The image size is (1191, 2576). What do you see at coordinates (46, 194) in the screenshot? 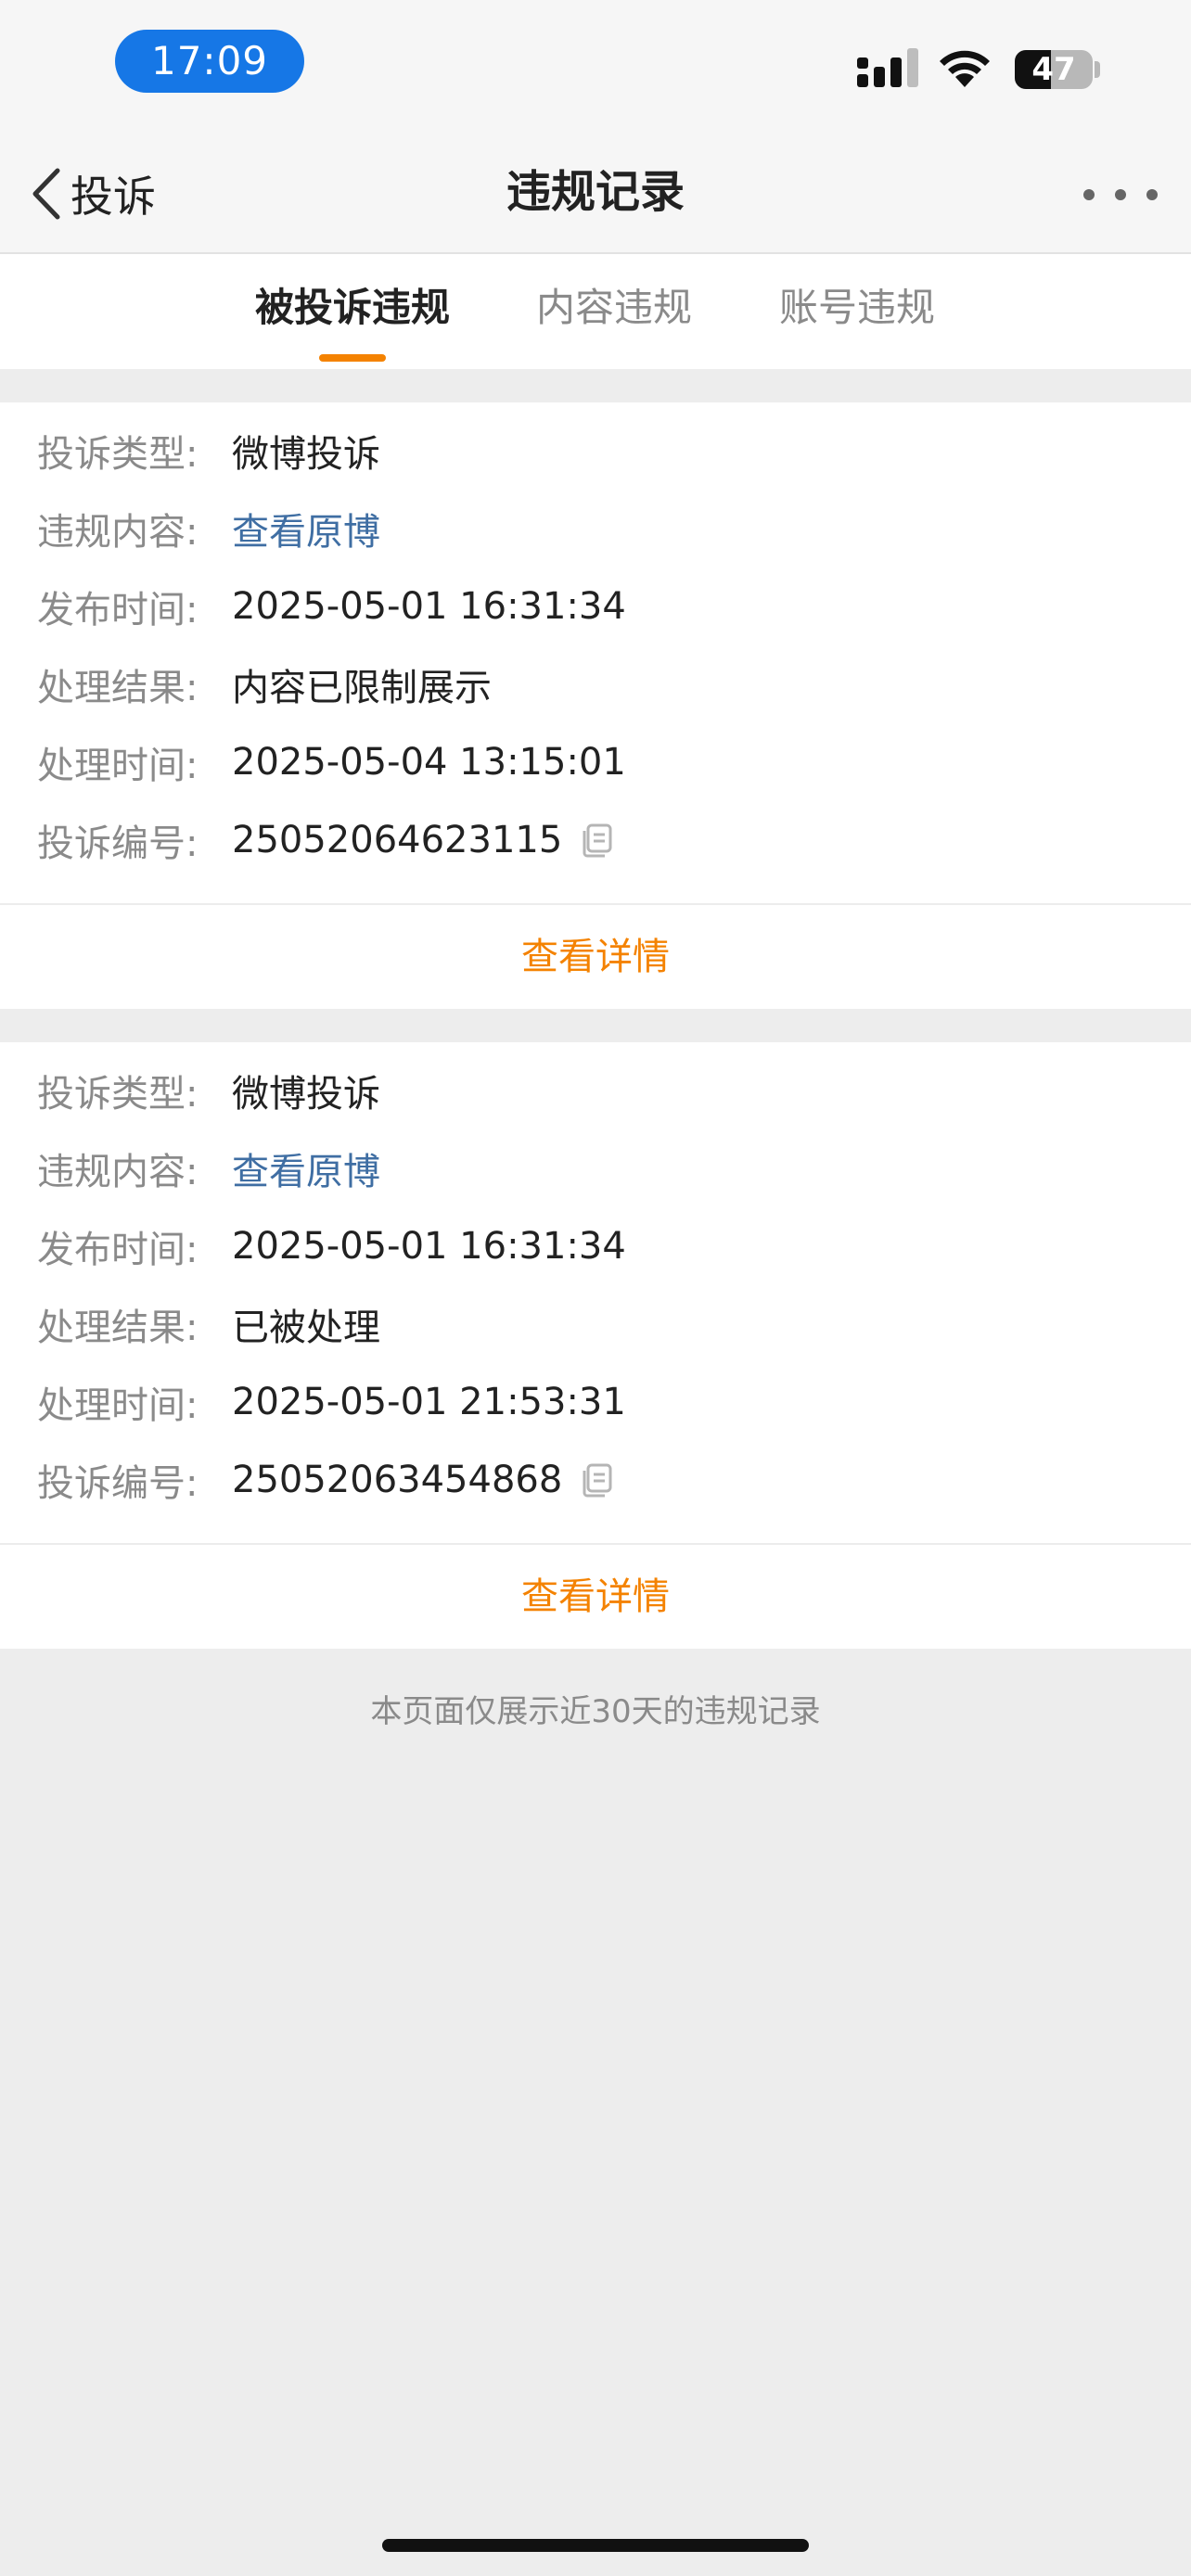
I see `chevron-left-icon` at bounding box center [46, 194].